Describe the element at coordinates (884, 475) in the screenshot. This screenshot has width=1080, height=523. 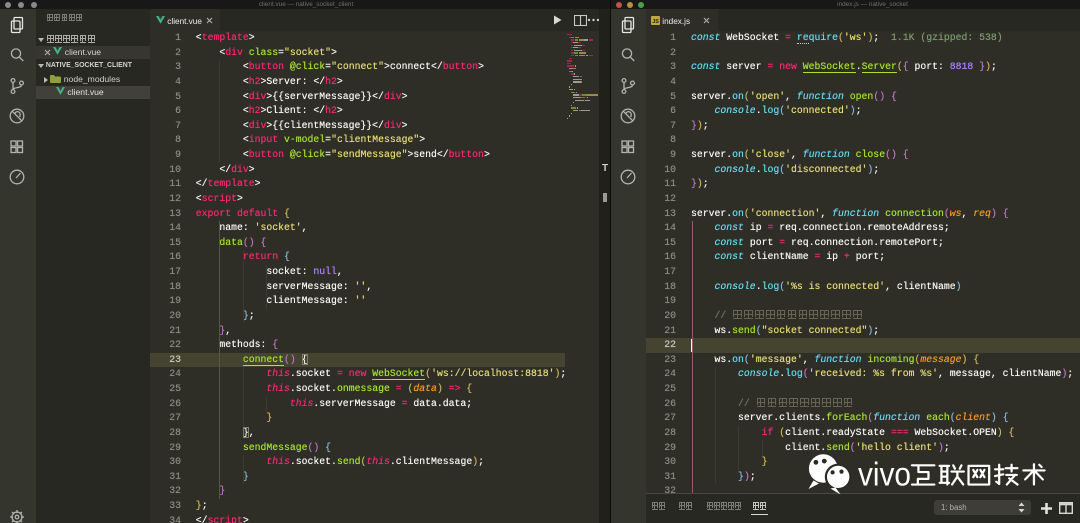
I see `svg-text: vivo` at that location.